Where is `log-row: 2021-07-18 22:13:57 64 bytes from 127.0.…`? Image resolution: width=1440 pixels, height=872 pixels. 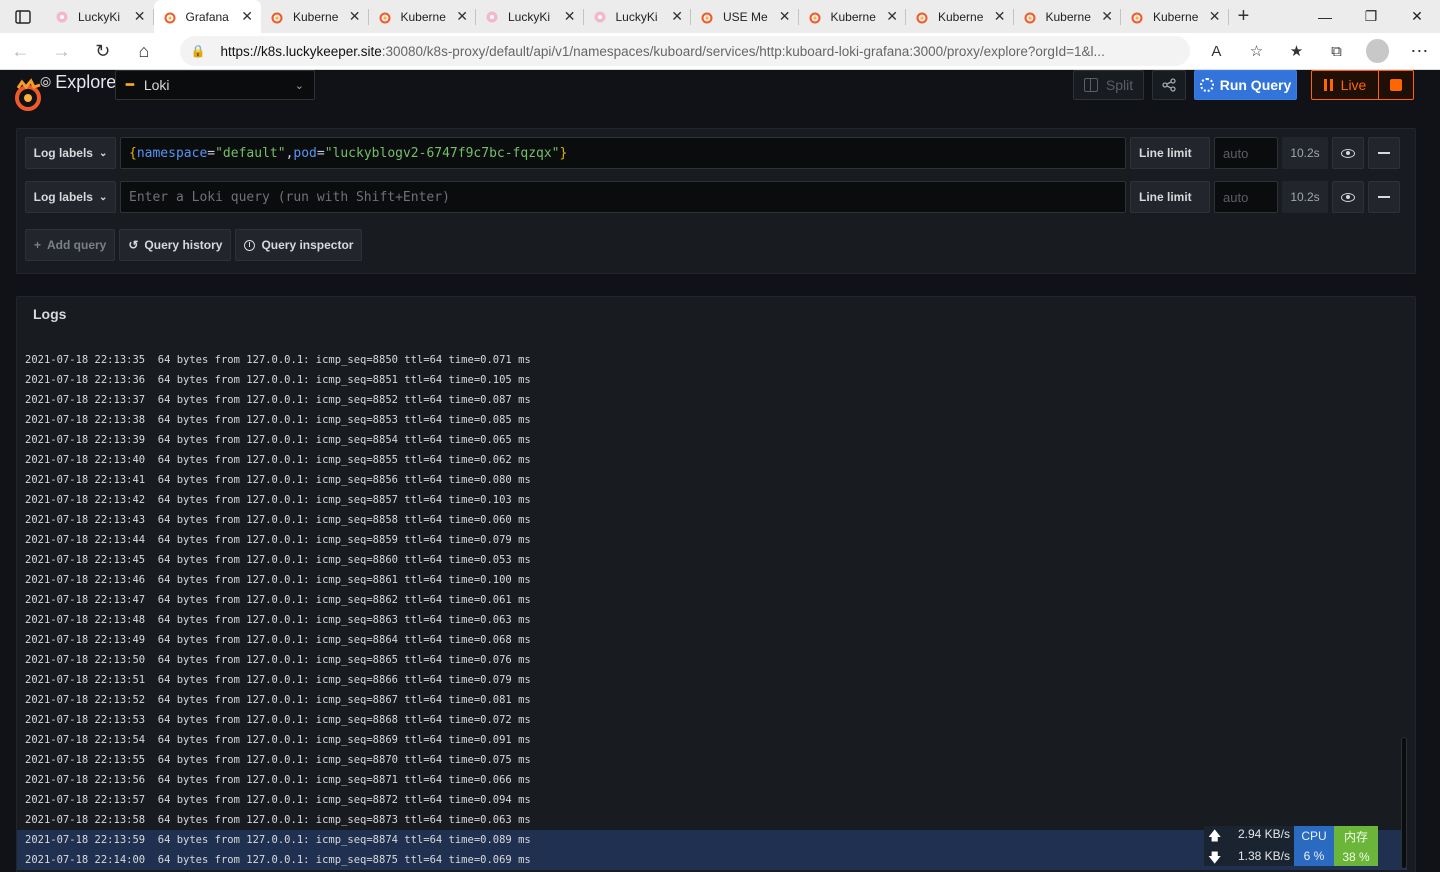
log-row: 2021-07-18 22:13:57 64 bytes from 127.0.… is located at coordinates (712, 800).